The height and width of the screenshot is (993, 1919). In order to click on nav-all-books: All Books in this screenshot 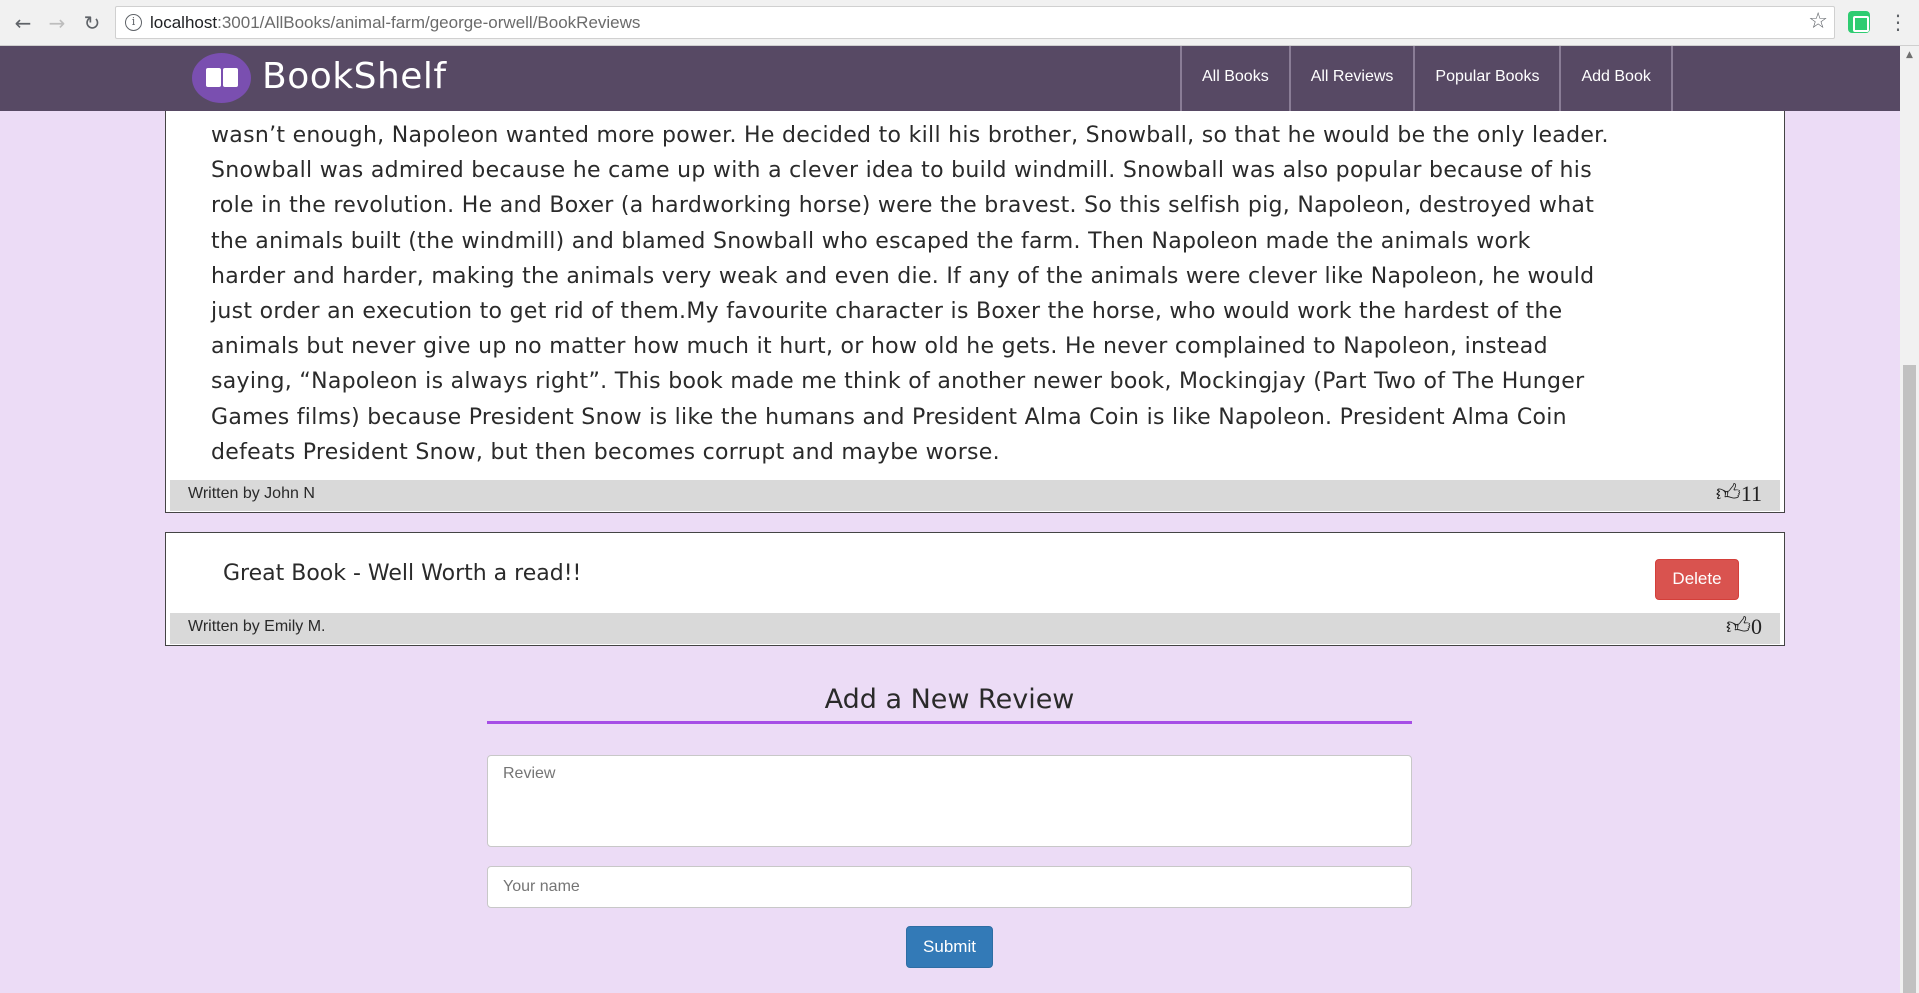, I will do `click(1234, 78)`.